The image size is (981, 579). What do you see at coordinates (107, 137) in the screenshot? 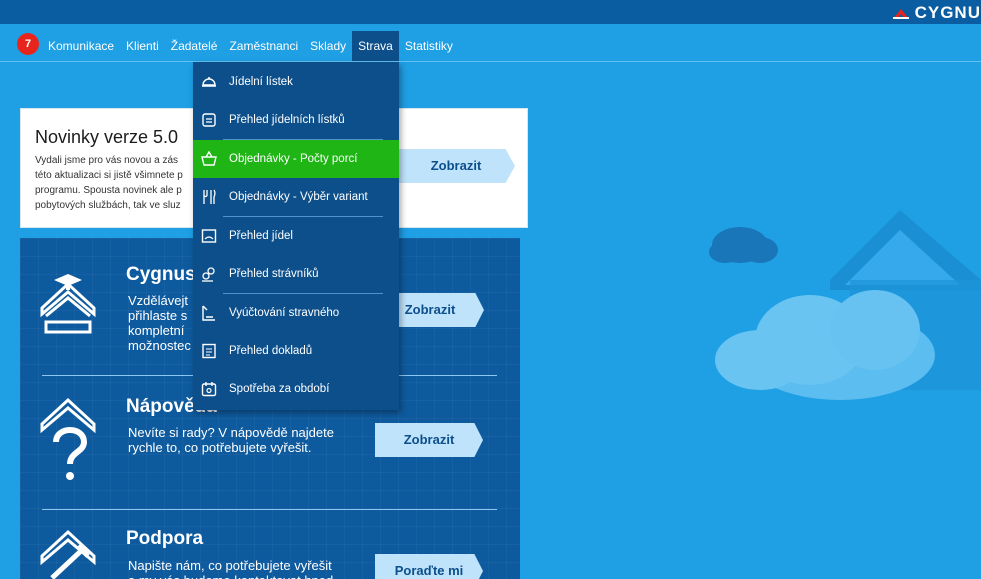
I see `news-title: Novinky verze 5.0` at bounding box center [107, 137].